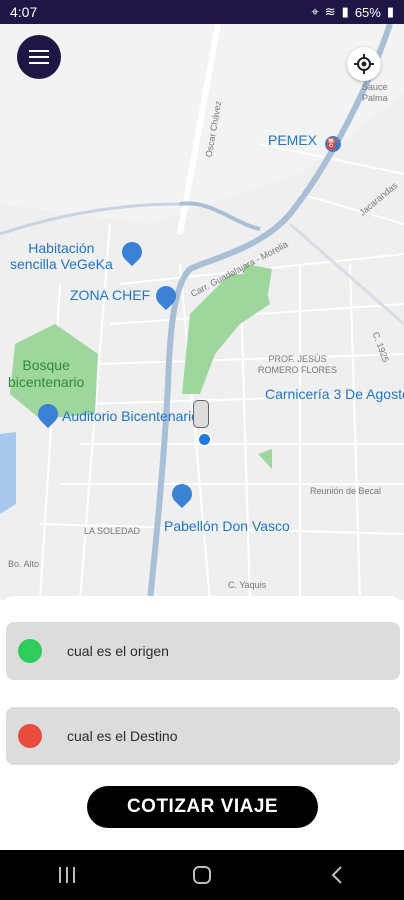  What do you see at coordinates (304, 142) in the screenshot?
I see `poi-pemex: PEMEX ⛽` at bounding box center [304, 142].